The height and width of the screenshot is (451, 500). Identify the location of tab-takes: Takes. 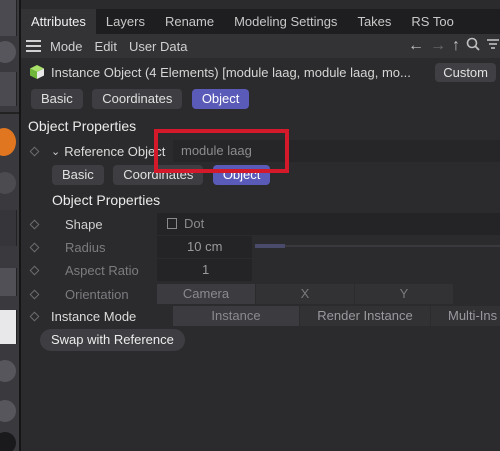
(374, 21).